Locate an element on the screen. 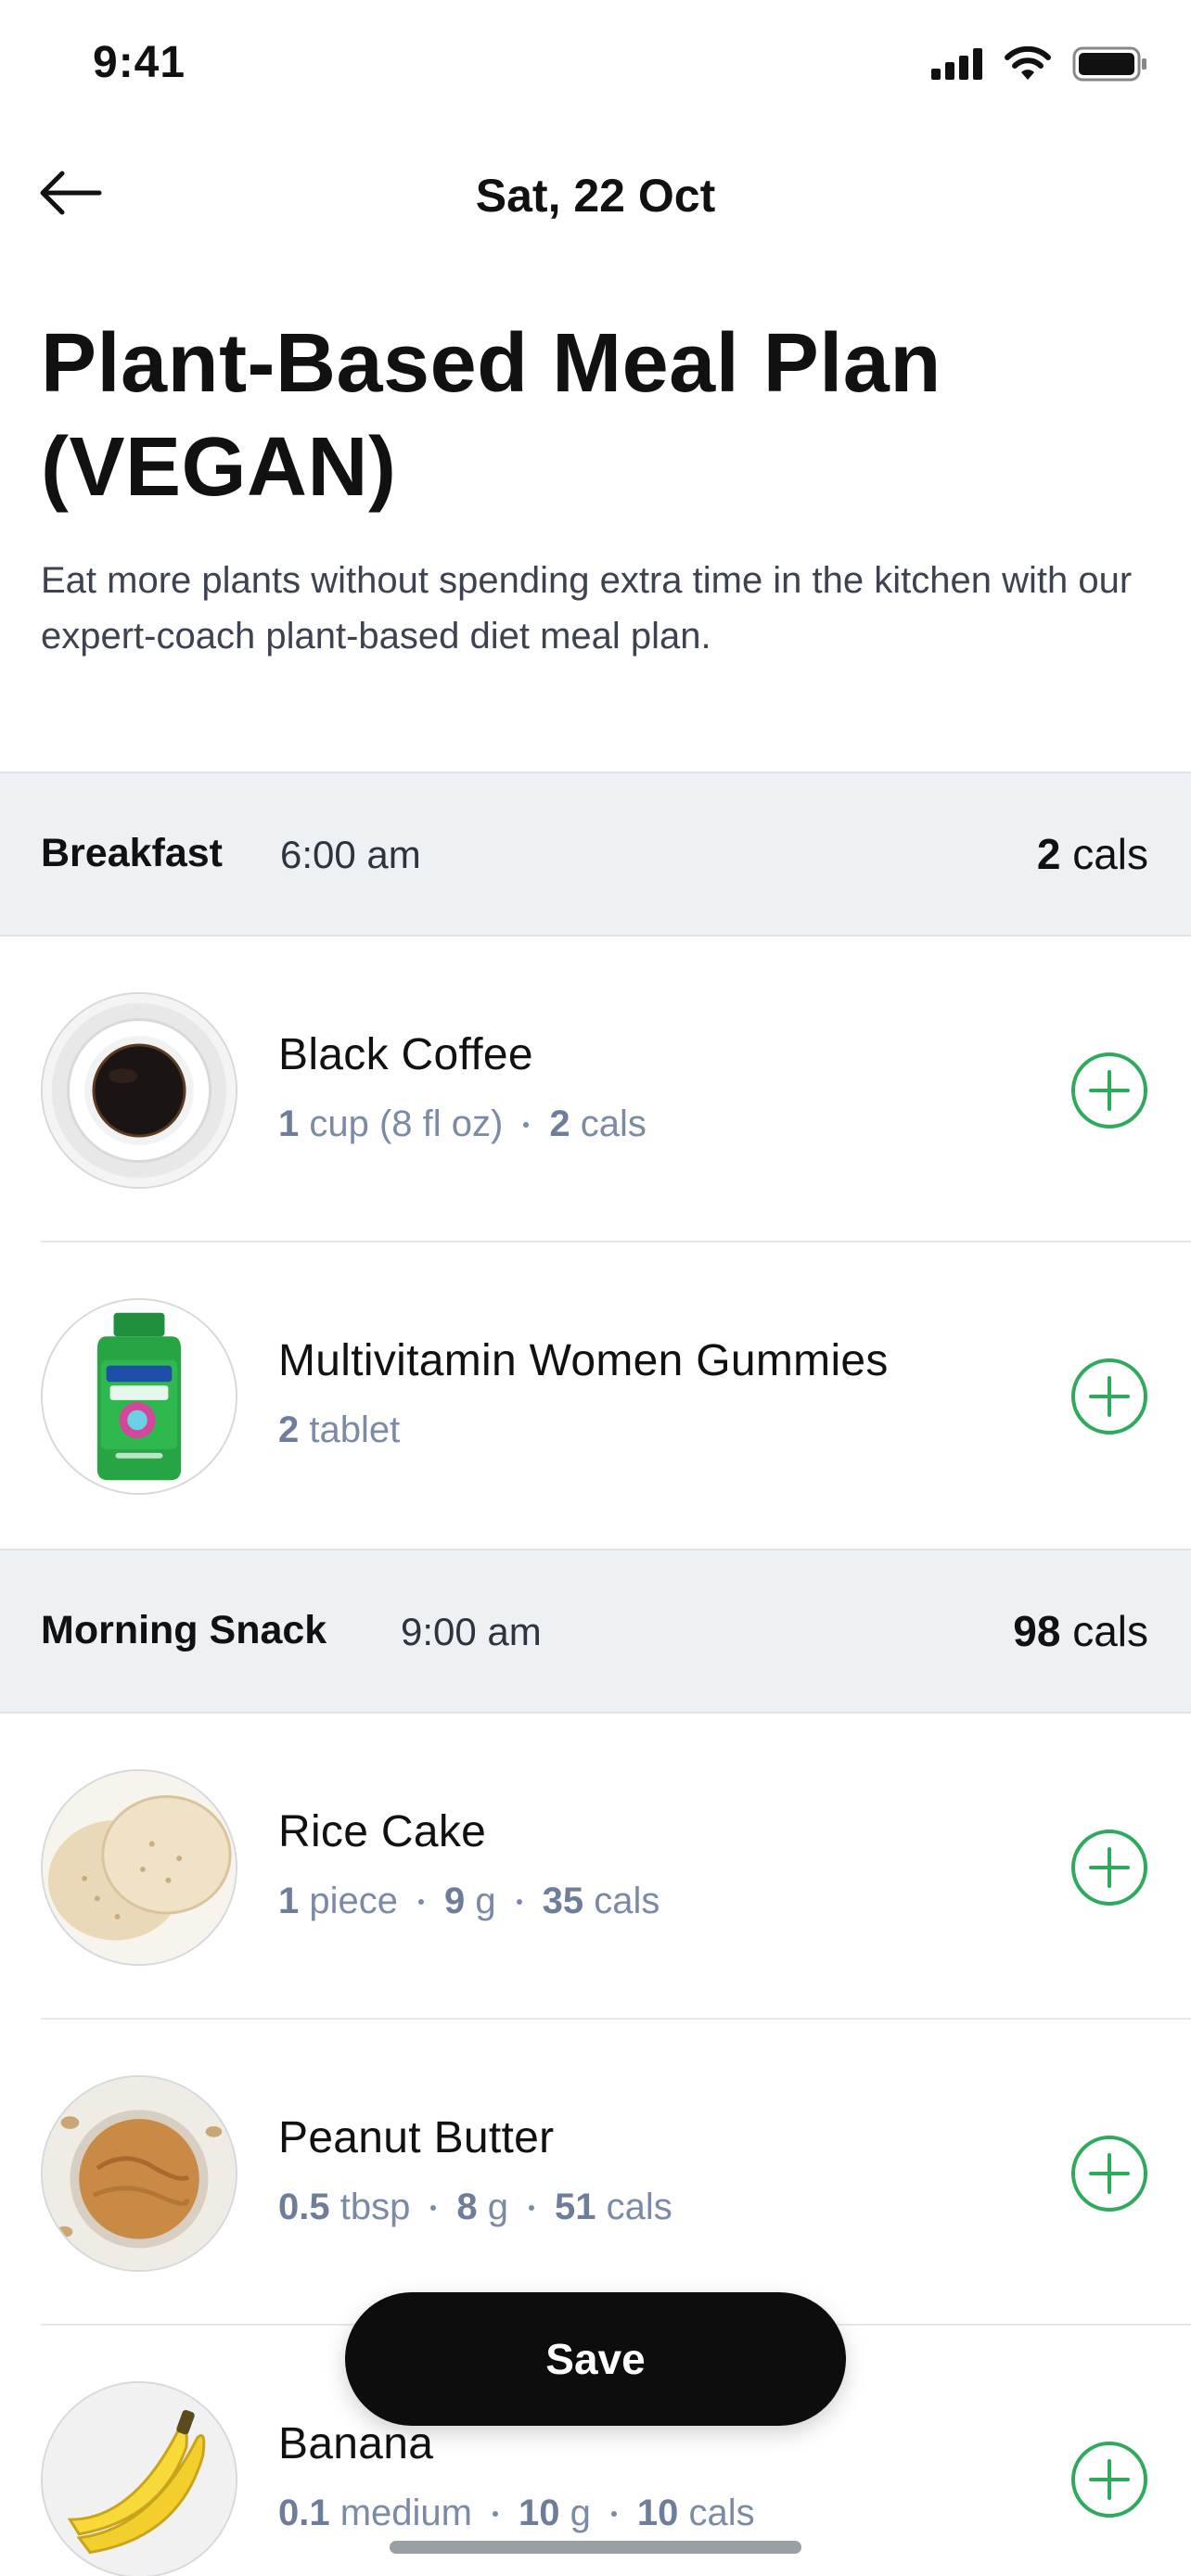 The width and height of the screenshot is (1191, 2576). page-title: Plant-Based Meal Plan (VEGAN) is located at coordinates (588, 415).